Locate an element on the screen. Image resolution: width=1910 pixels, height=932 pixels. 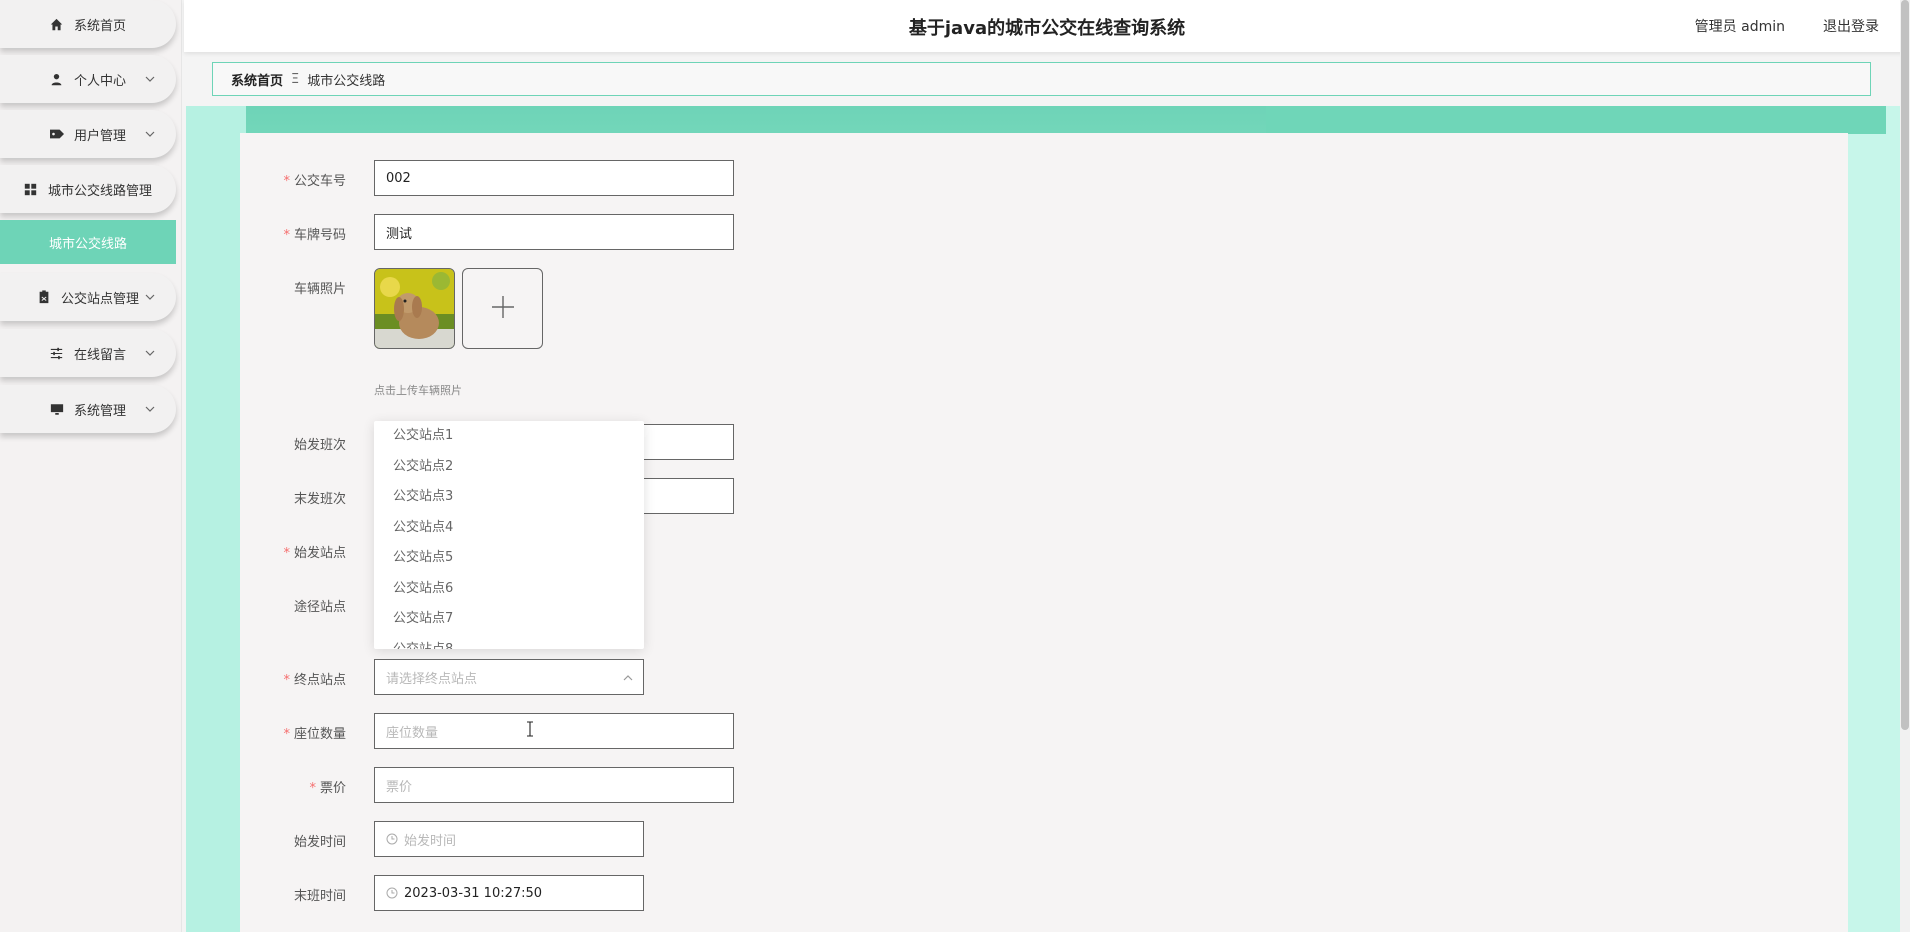
sidebar-item-messages: 在线留言 is located at coordinates (88, 353).